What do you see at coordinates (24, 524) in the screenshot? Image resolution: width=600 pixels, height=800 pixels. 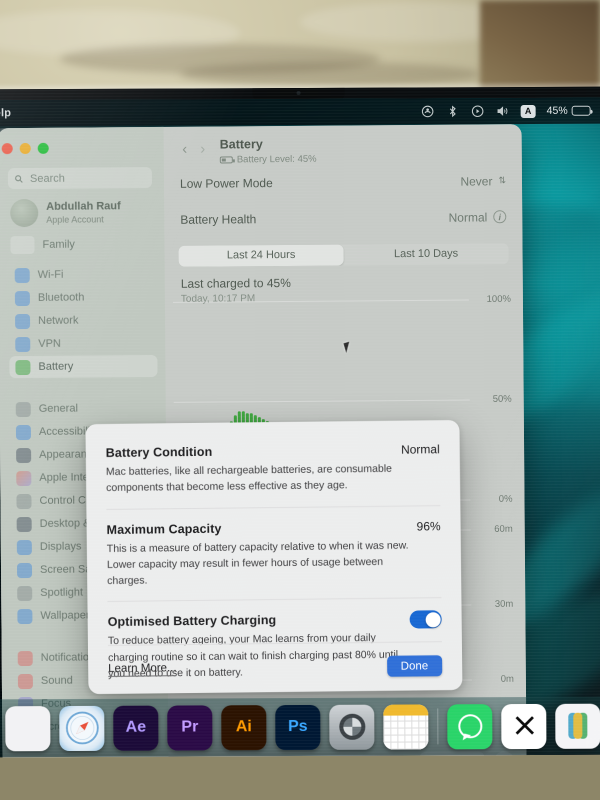 I see `desktop-dock-icon` at bounding box center [24, 524].